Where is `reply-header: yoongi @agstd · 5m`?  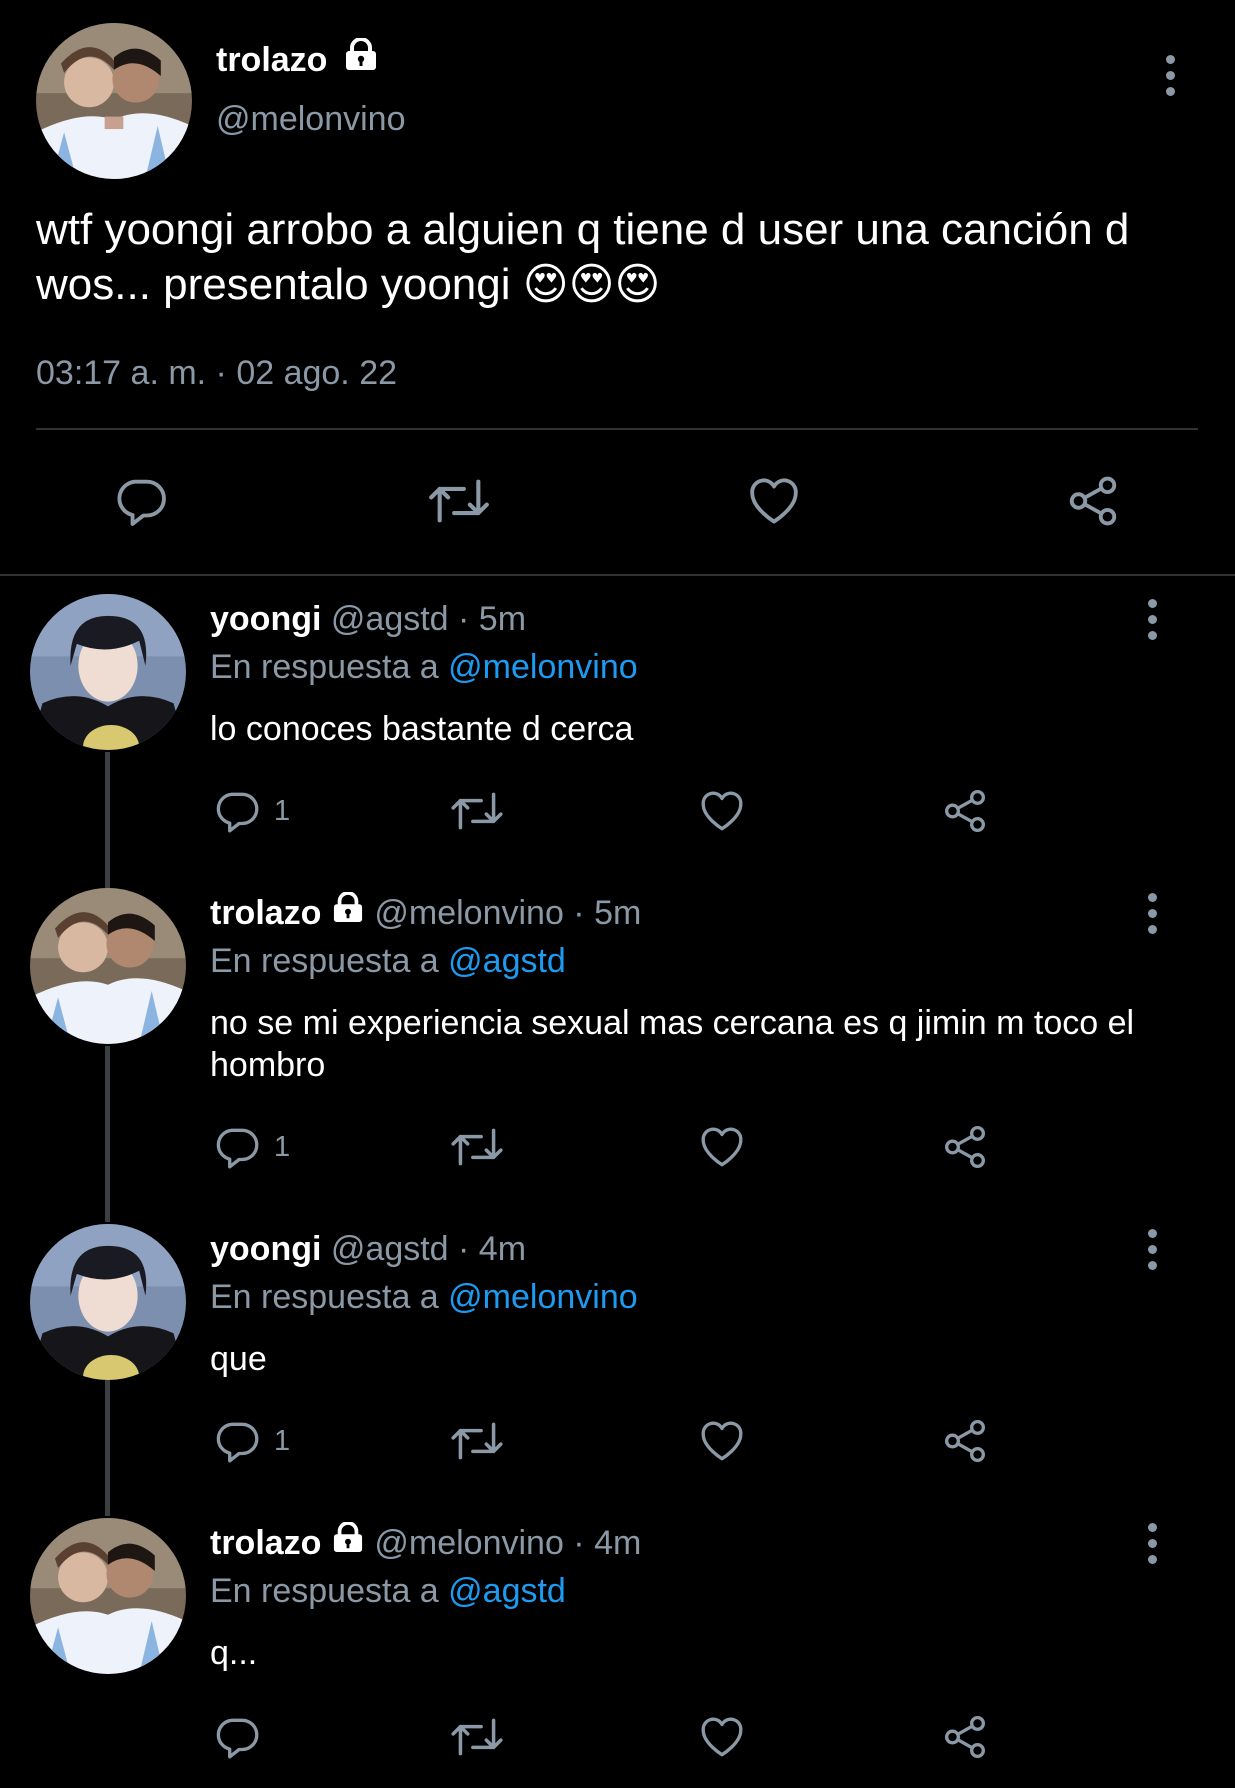 reply-header: yoongi @agstd · 5m is located at coordinates (368, 619).